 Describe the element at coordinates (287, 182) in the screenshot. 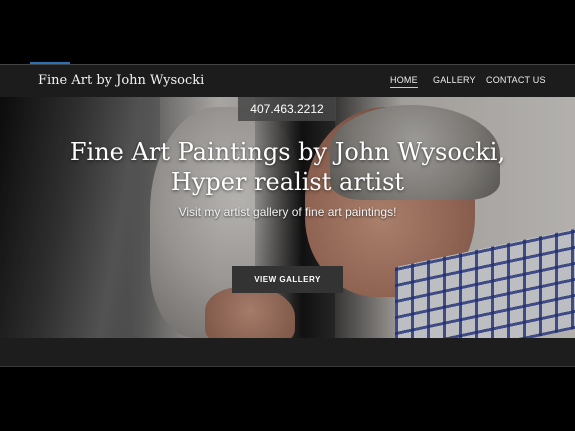

I see `hero-title-line2: Hyper realist artist` at that location.